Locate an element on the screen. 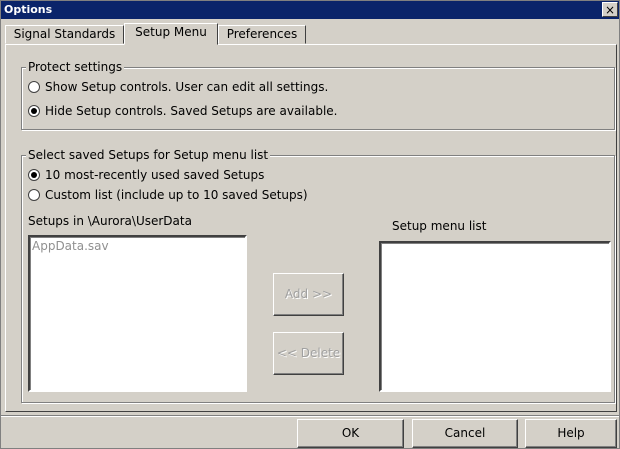 The image size is (620, 449). show-setup-controls-radio is located at coordinates (34, 87).